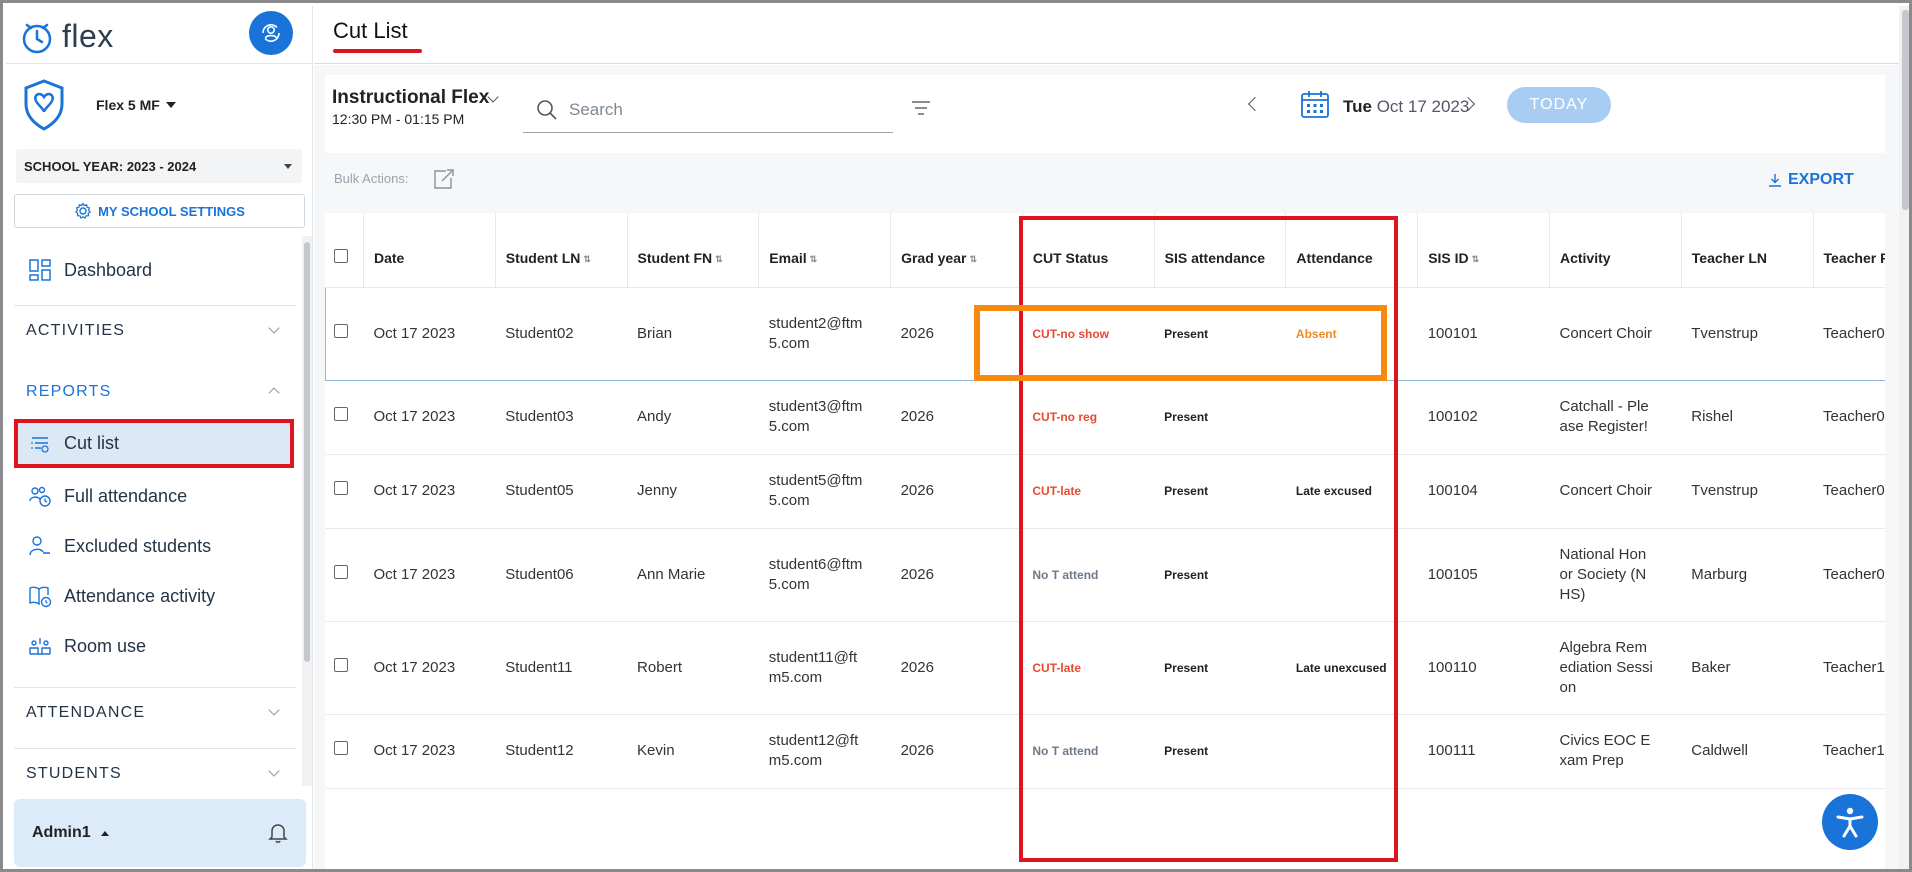 Image resolution: width=1912 pixels, height=872 pixels. What do you see at coordinates (1615, 668) in the screenshot?
I see `cell-activity: Algebra Remediation Session` at bounding box center [1615, 668].